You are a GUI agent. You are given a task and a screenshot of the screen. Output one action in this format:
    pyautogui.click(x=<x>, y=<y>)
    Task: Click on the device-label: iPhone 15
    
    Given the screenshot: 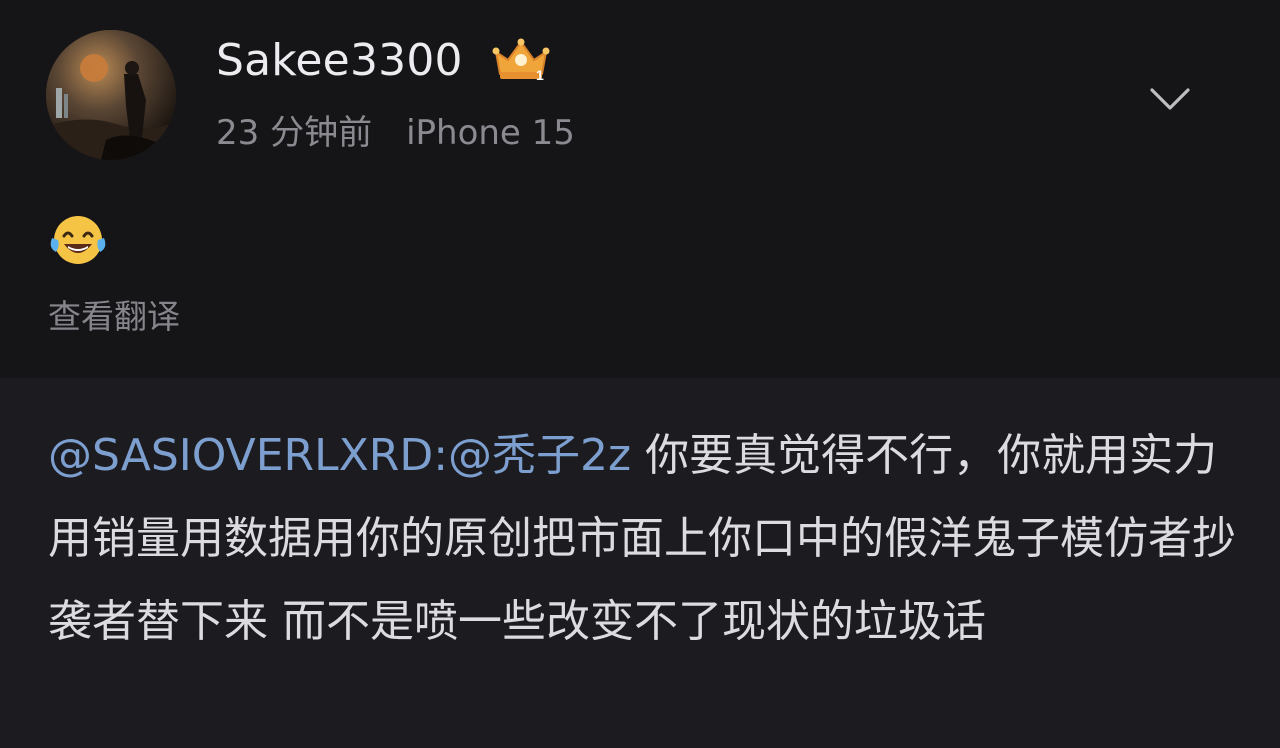 What is the action you would take?
    pyautogui.click(x=490, y=133)
    